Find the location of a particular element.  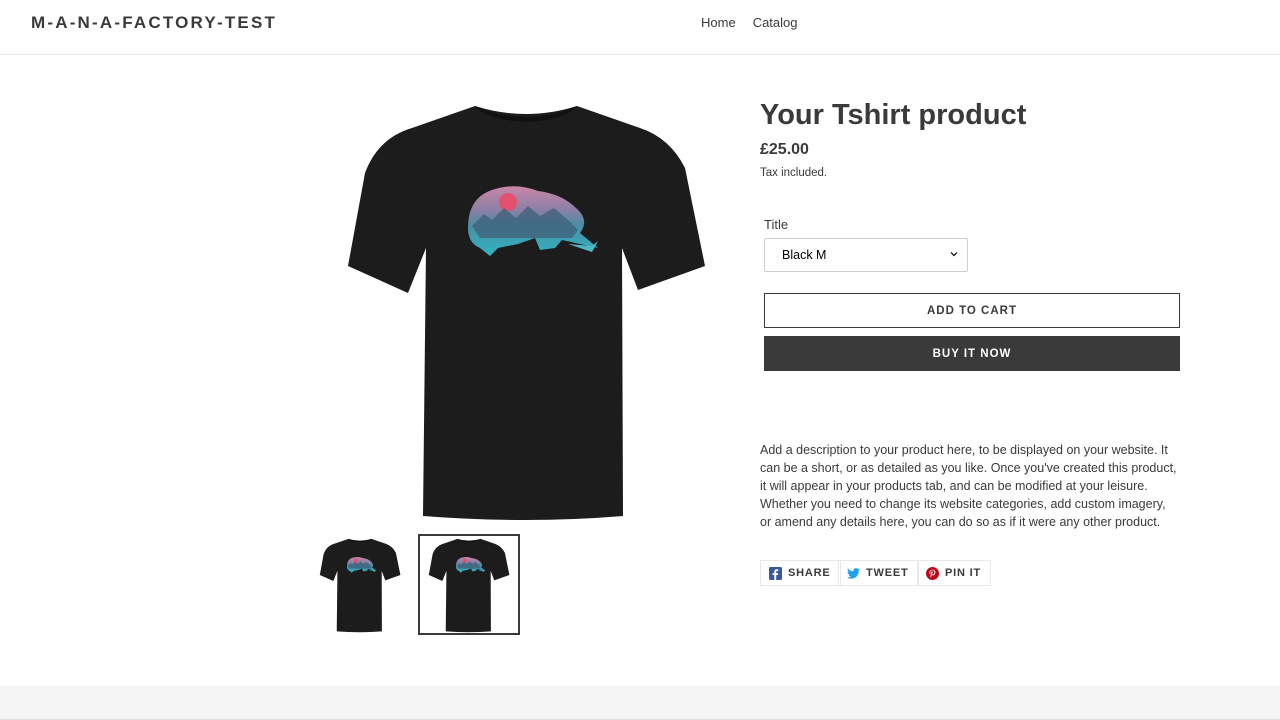

share-facebook-label: SHARE is located at coordinates (809, 573).